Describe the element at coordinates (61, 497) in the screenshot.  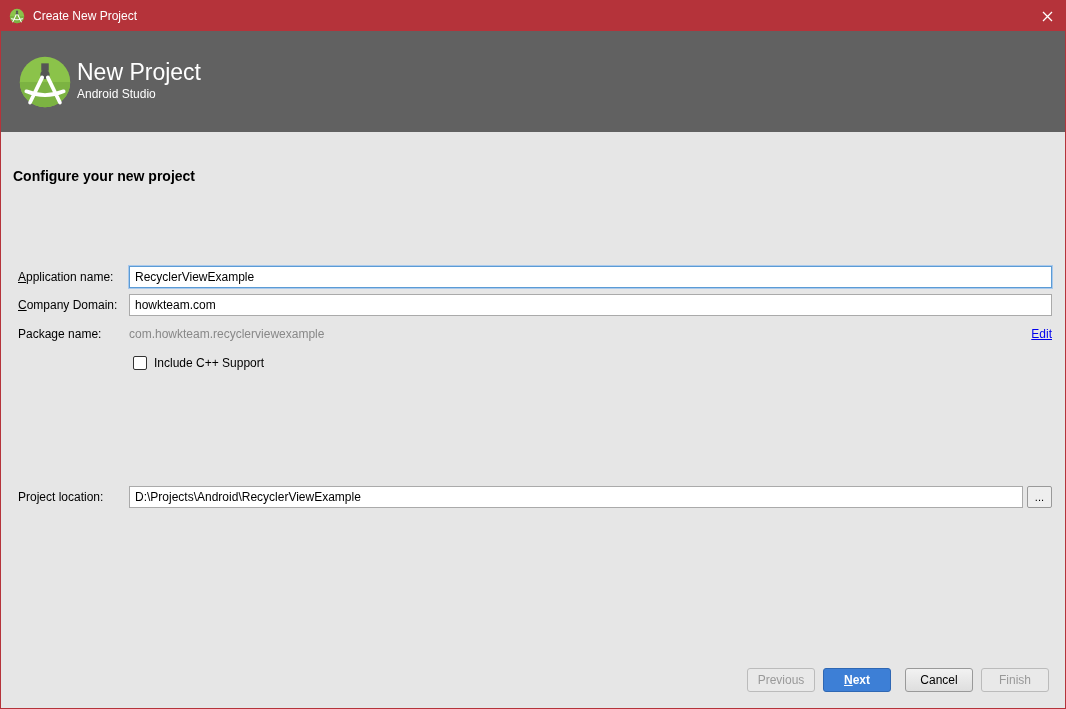
I see `field-label: Project location:` at that location.